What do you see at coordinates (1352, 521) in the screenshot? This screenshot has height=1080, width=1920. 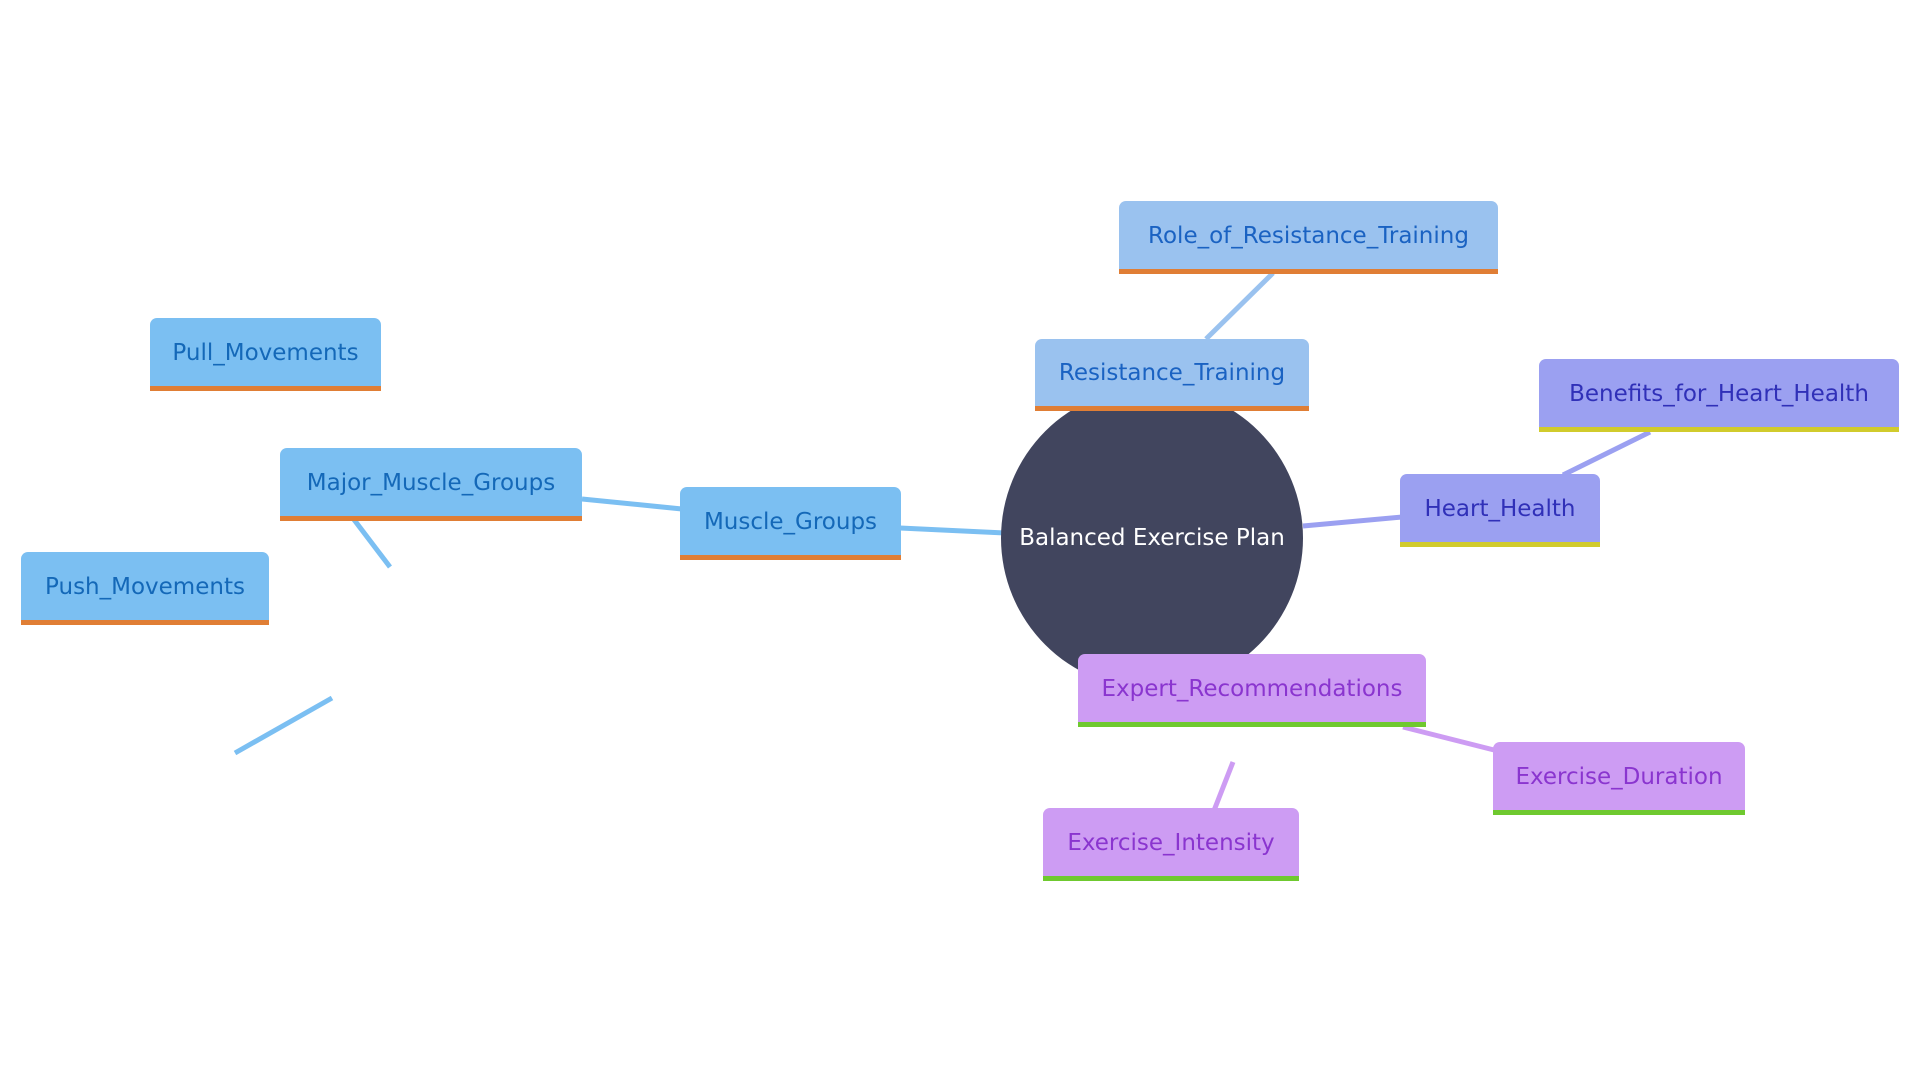 I see `edge-root-heart` at bounding box center [1352, 521].